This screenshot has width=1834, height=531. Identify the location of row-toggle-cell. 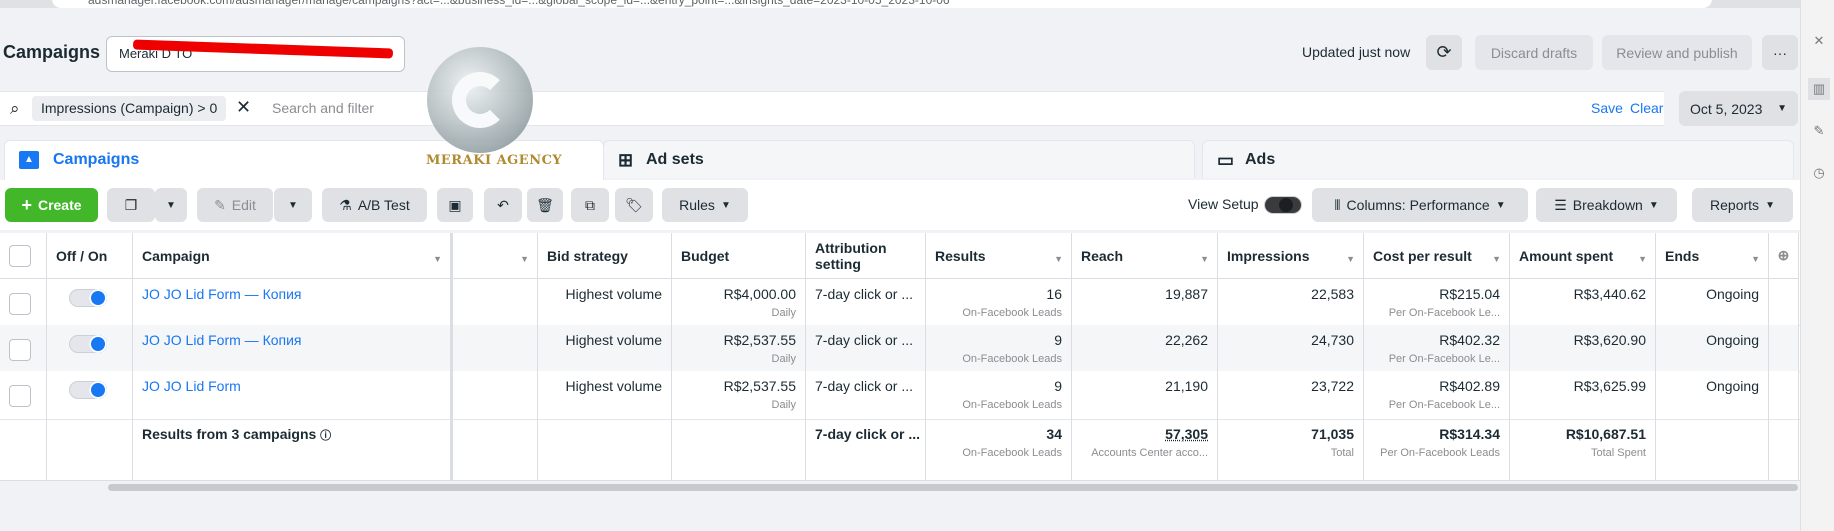
(90, 302).